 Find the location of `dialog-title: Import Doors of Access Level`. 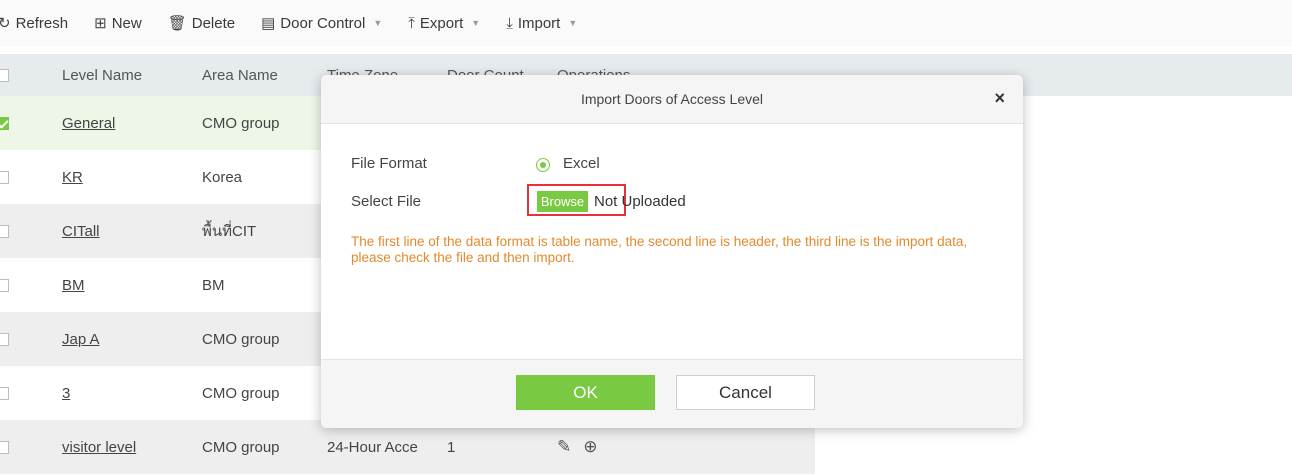

dialog-title: Import Doors of Access Level is located at coordinates (672, 99).